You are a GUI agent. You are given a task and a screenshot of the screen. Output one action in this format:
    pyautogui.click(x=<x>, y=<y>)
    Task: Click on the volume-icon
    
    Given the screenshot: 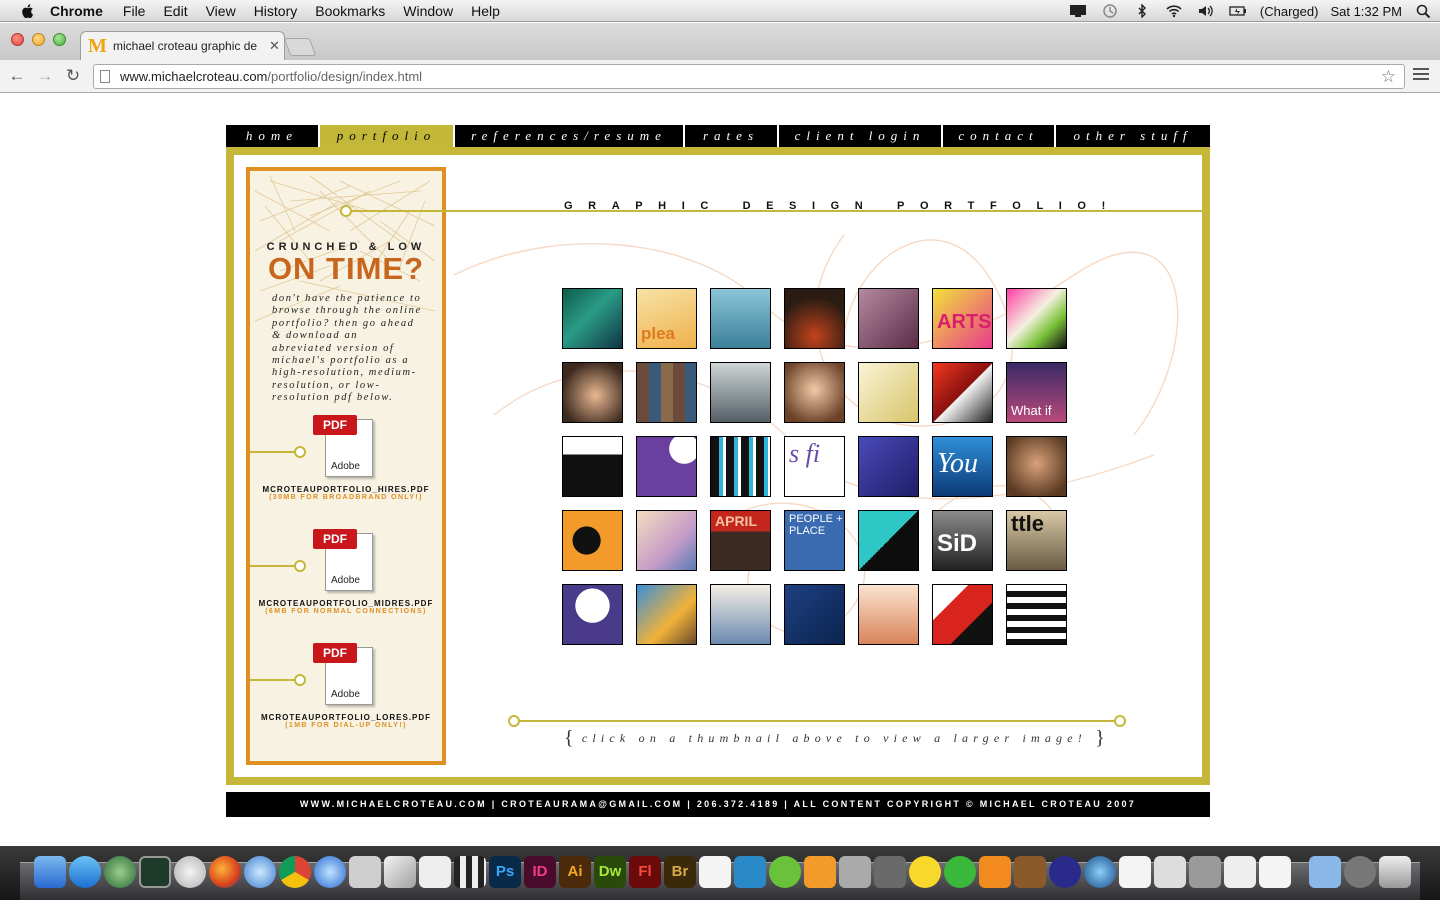 What is the action you would take?
    pyautogui.click(x=1206, y=11)
    